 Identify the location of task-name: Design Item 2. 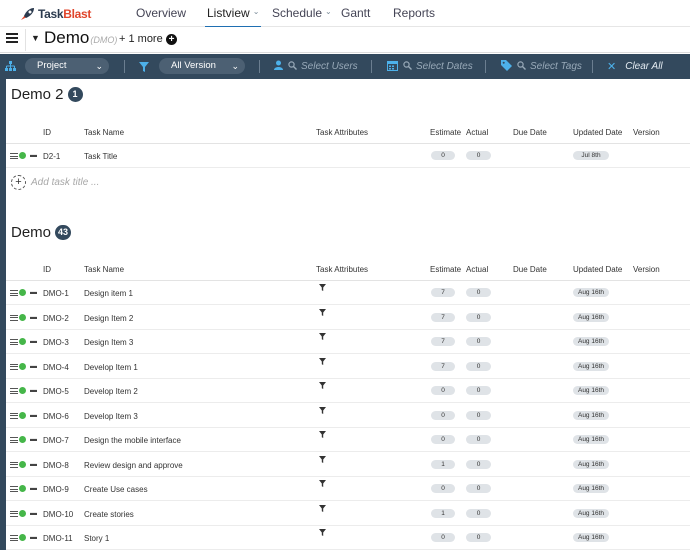
(108, 318).